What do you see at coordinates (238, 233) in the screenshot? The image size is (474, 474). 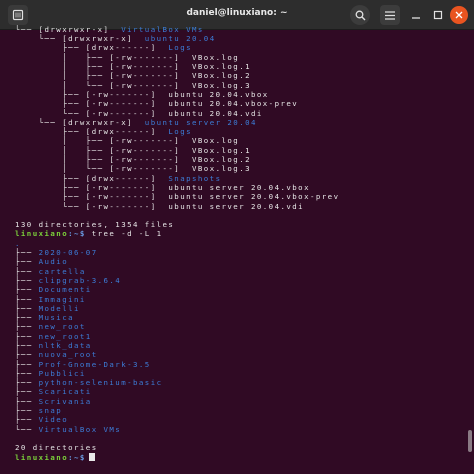 I see `prompt-line: linuxiano:~$ tree -d -L 1` at bounding box center [238, 233].